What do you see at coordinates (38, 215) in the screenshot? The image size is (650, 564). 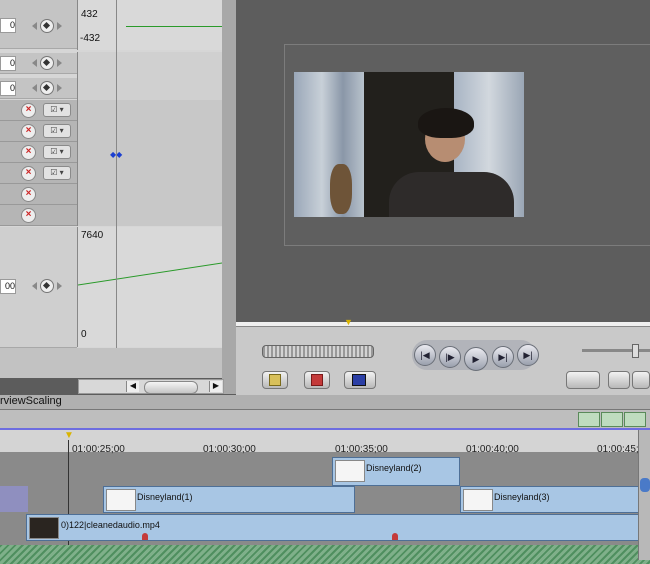 I see `filter-row-6: ×` at bounding box center [38, 215].